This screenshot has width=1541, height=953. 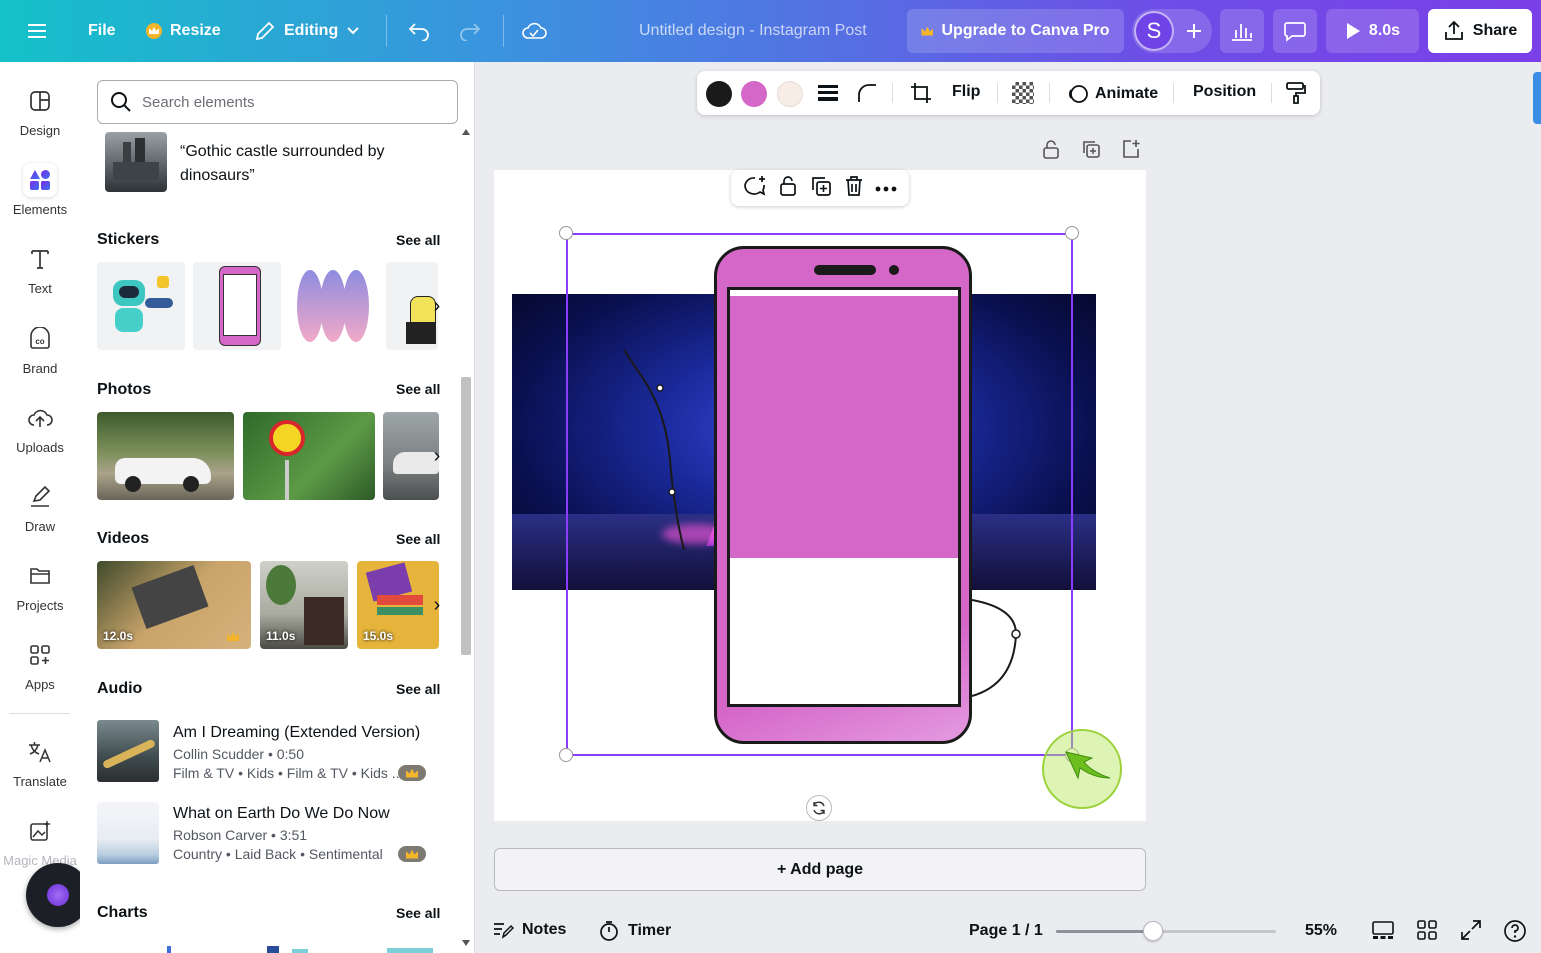 What do you see at coordinates (1372, 31) in the screenshot?
I see `present-play-button: 8.0s` at bounding box center [1372, 31].